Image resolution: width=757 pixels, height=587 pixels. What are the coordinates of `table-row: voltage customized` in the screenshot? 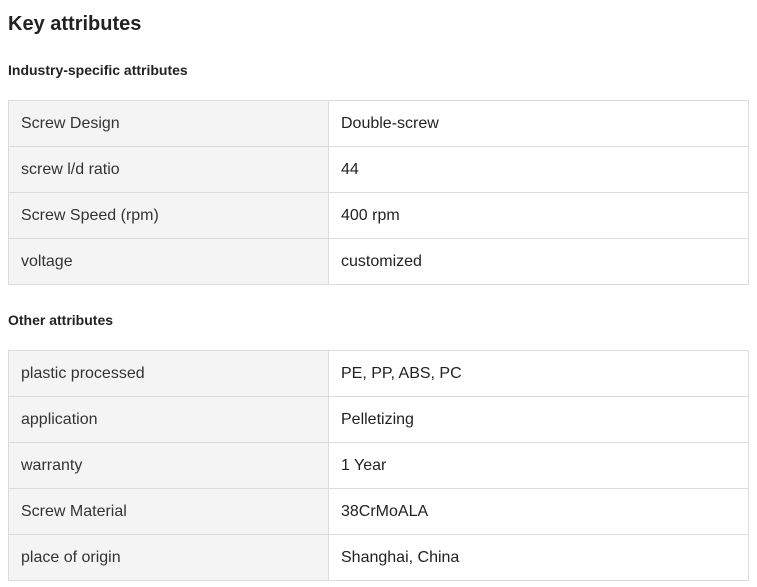 It's located at (378, 261).